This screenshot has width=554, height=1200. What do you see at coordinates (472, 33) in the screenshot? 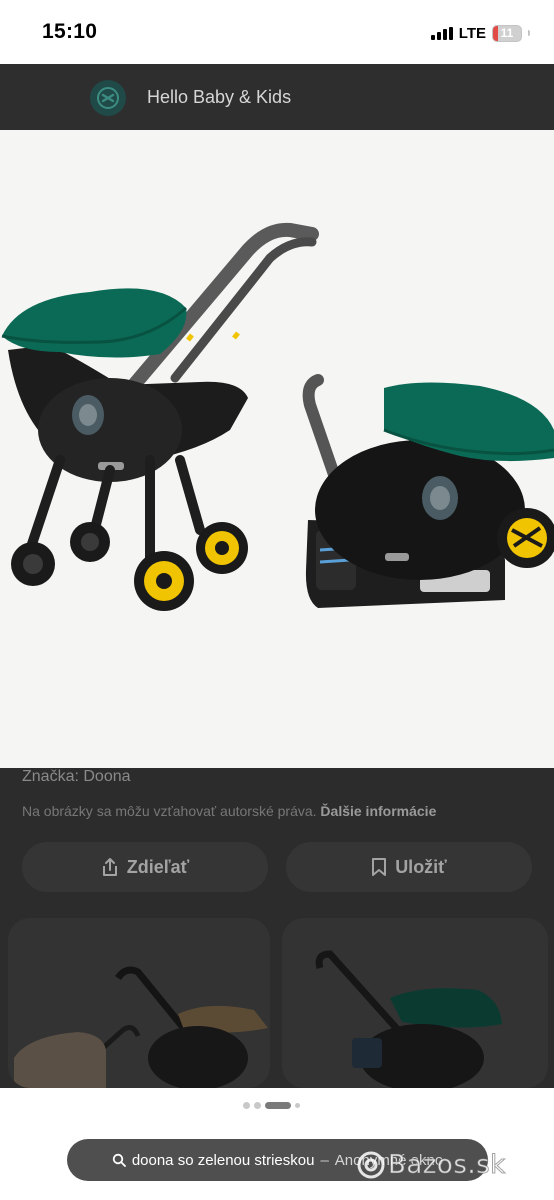
I see `network-type: LTE` at bounding box center [472, 33].